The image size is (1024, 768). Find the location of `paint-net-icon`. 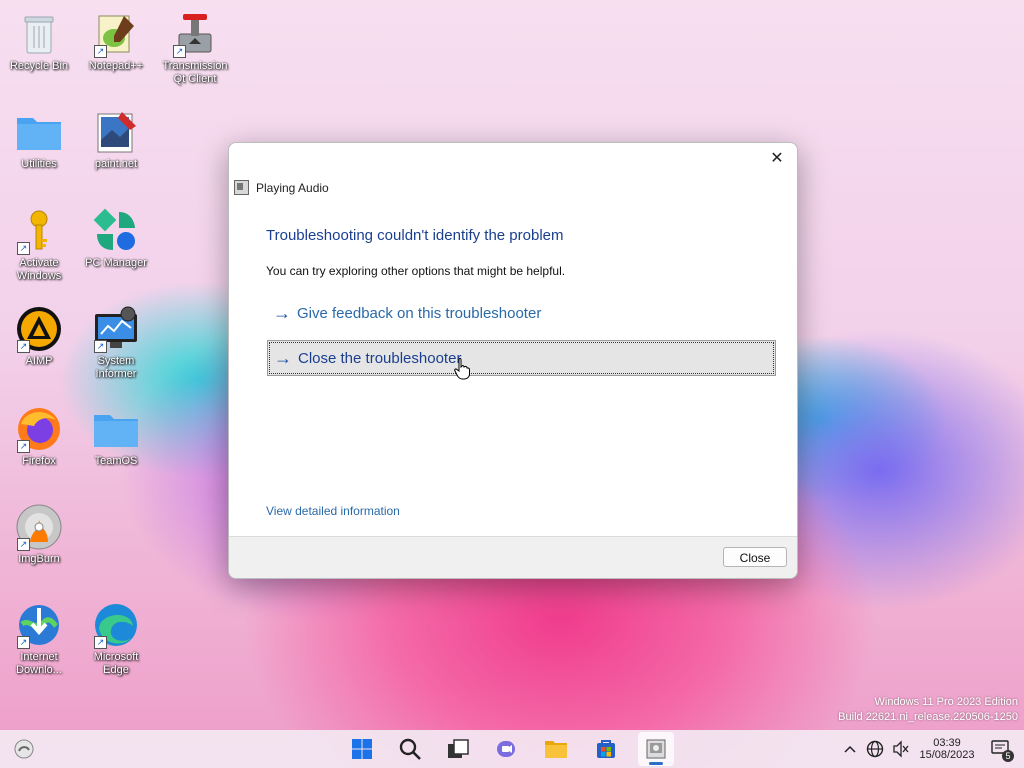

paint-net-icon is located at coordinates (116, 132).